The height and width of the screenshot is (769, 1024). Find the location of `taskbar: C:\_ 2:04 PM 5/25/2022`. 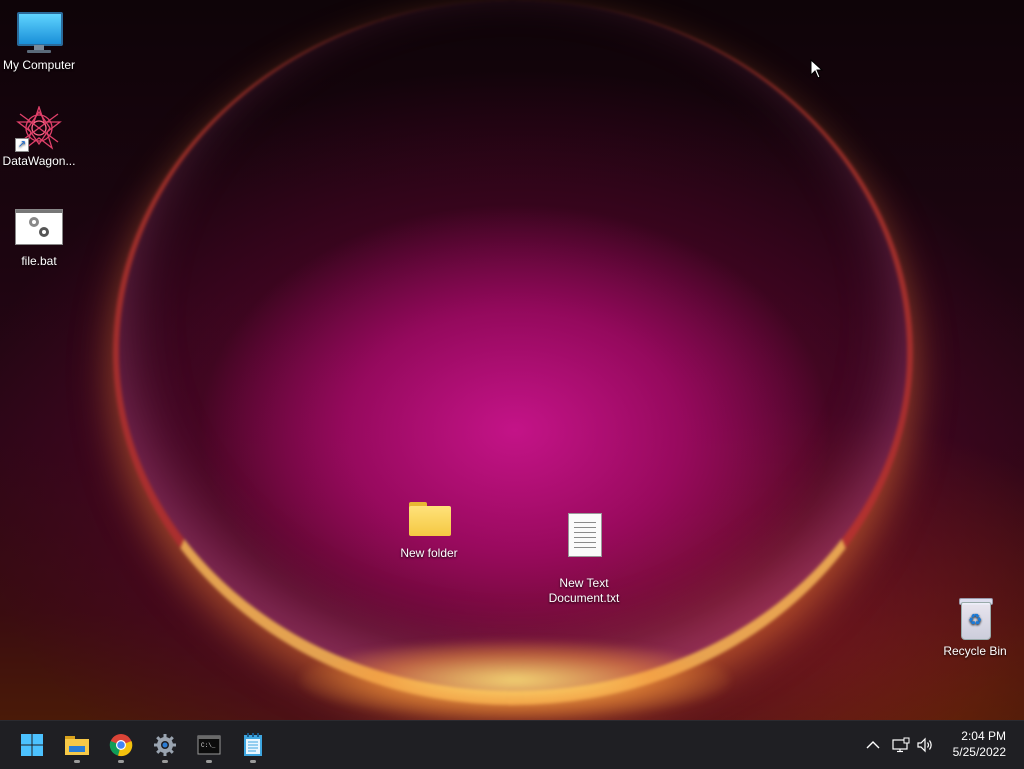

taskbar: C:\_ 2:04 PM 5/25/2022 is located at coordinates (512, 744).